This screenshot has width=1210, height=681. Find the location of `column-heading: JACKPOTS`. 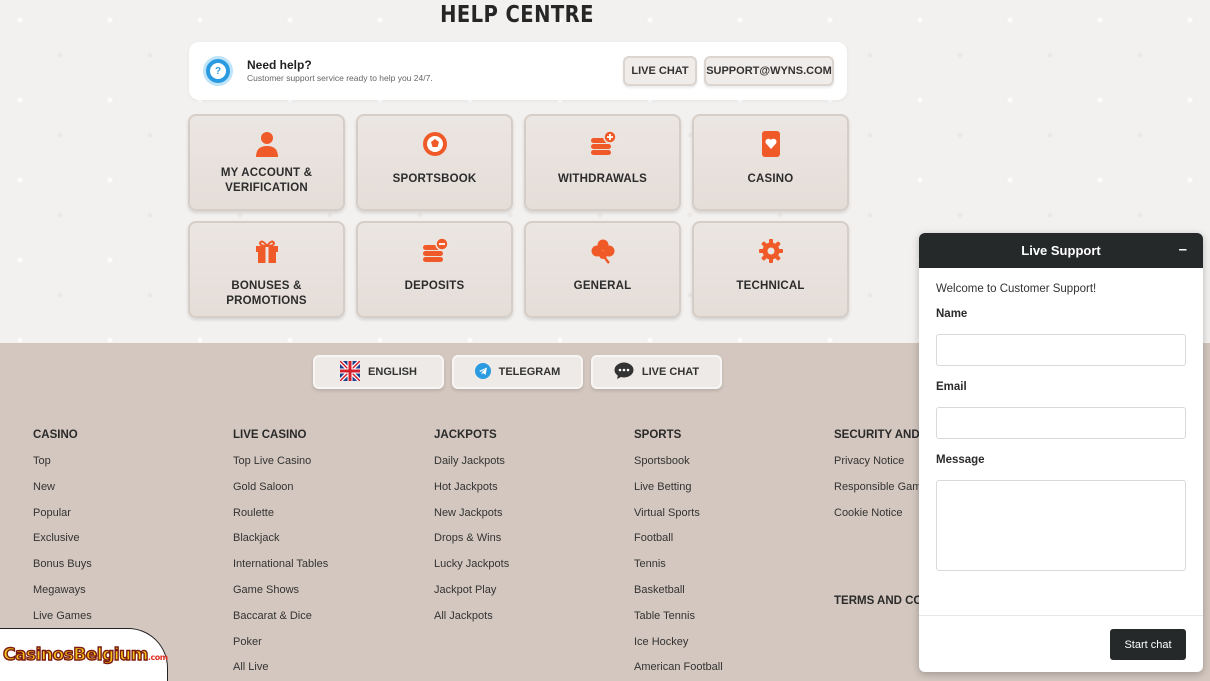

column-heading: JACKPOTS is located at coordinates (465, 435).